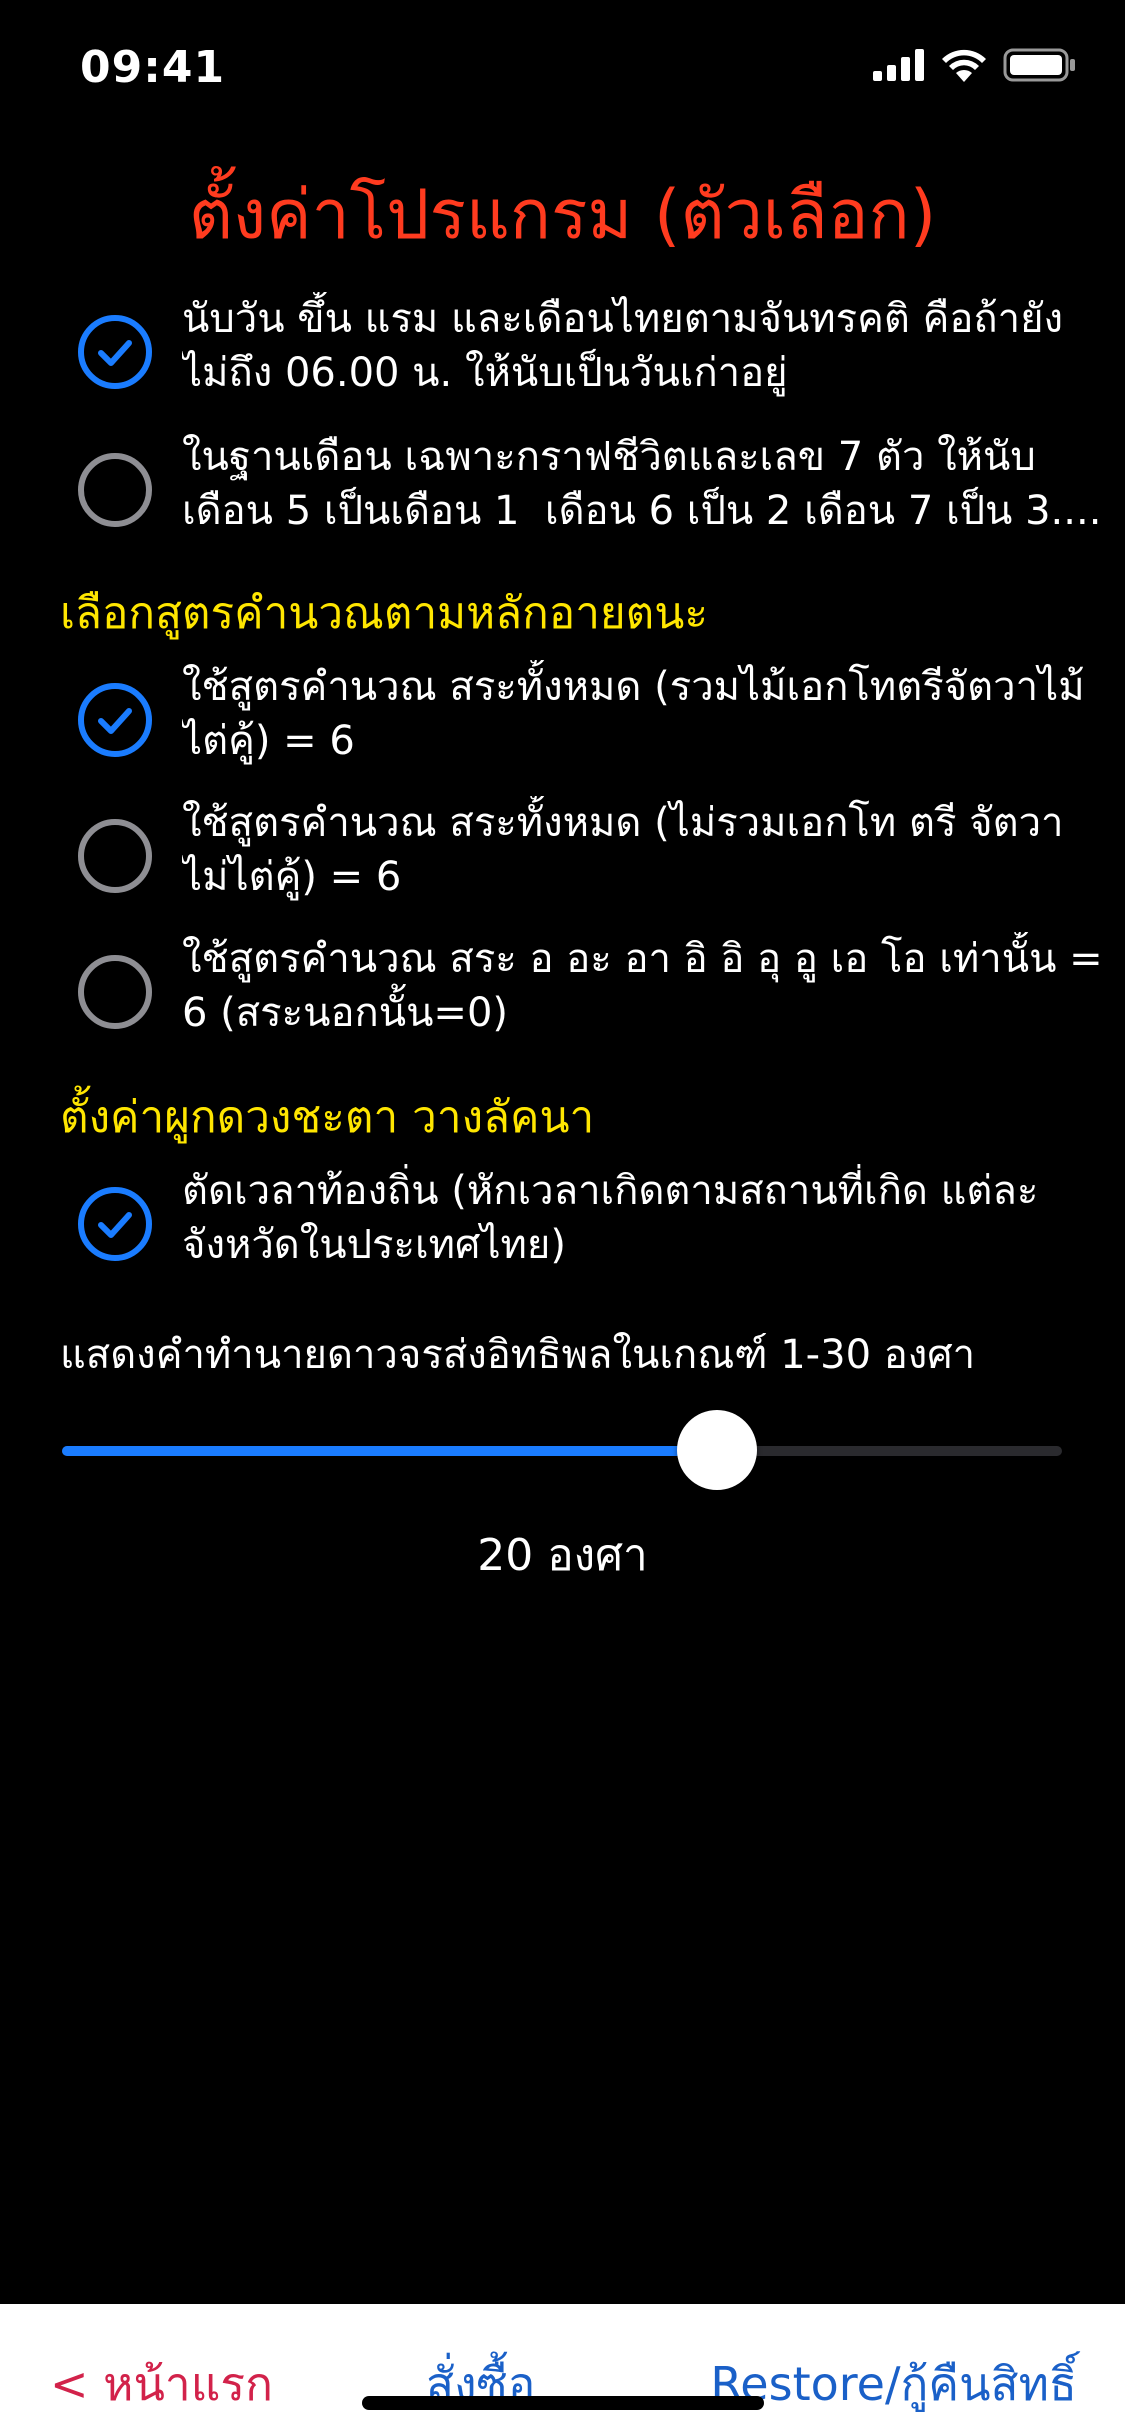  What do you see at coordinates (115, 490) in the screenshot?
I see `checkbox-month-base` at bounding box center [115, 490].